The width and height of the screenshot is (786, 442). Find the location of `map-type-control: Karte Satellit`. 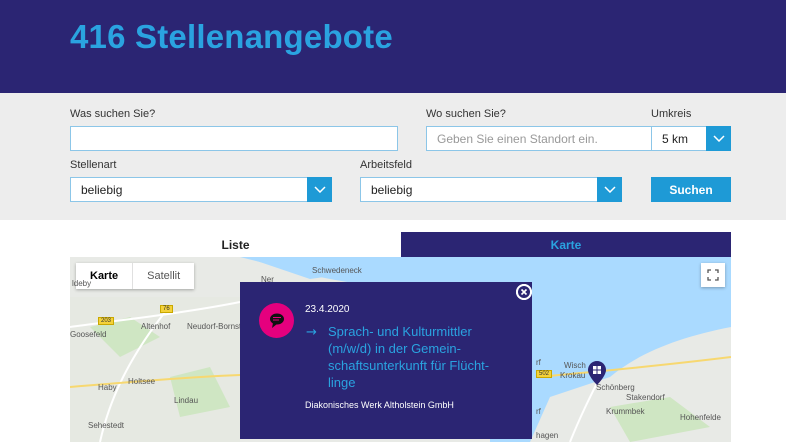

map-type-control: Karte Satellit is located at coordinates (135, 276).